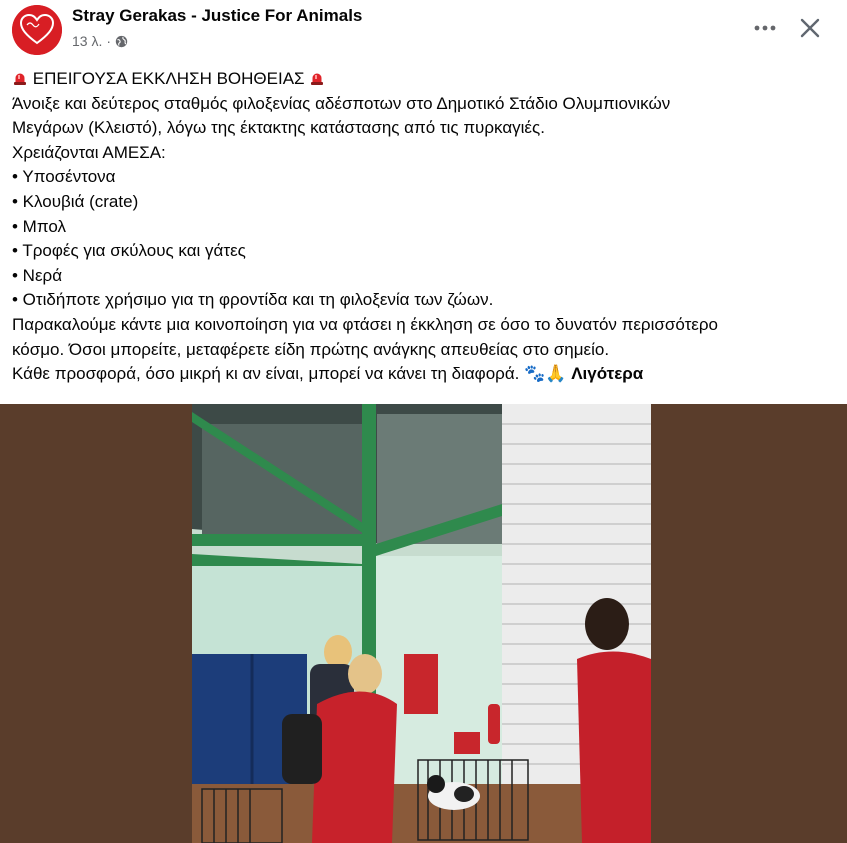 The height and width of the screenshot is (843, 847). I want to click on headline-text: ΕΠΕΙΓΟΥΣΑ ΕΚΚΛΗΣΗ ΒΟΗΘΕΙΑΣ, so click(168, 78).